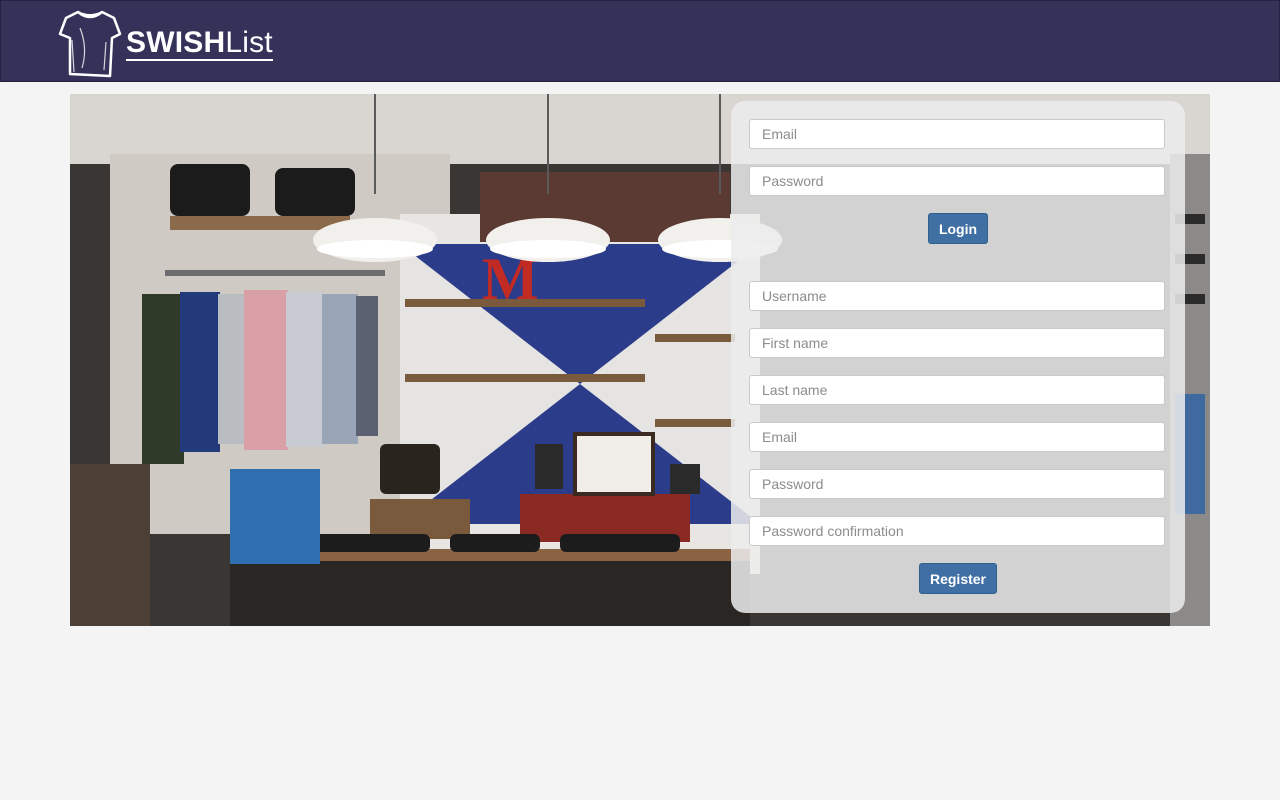  What do you see at coordinates (199, 43) in the screenshot?
I see `brand-name: SWISHList` at bounding box center [199, 43].